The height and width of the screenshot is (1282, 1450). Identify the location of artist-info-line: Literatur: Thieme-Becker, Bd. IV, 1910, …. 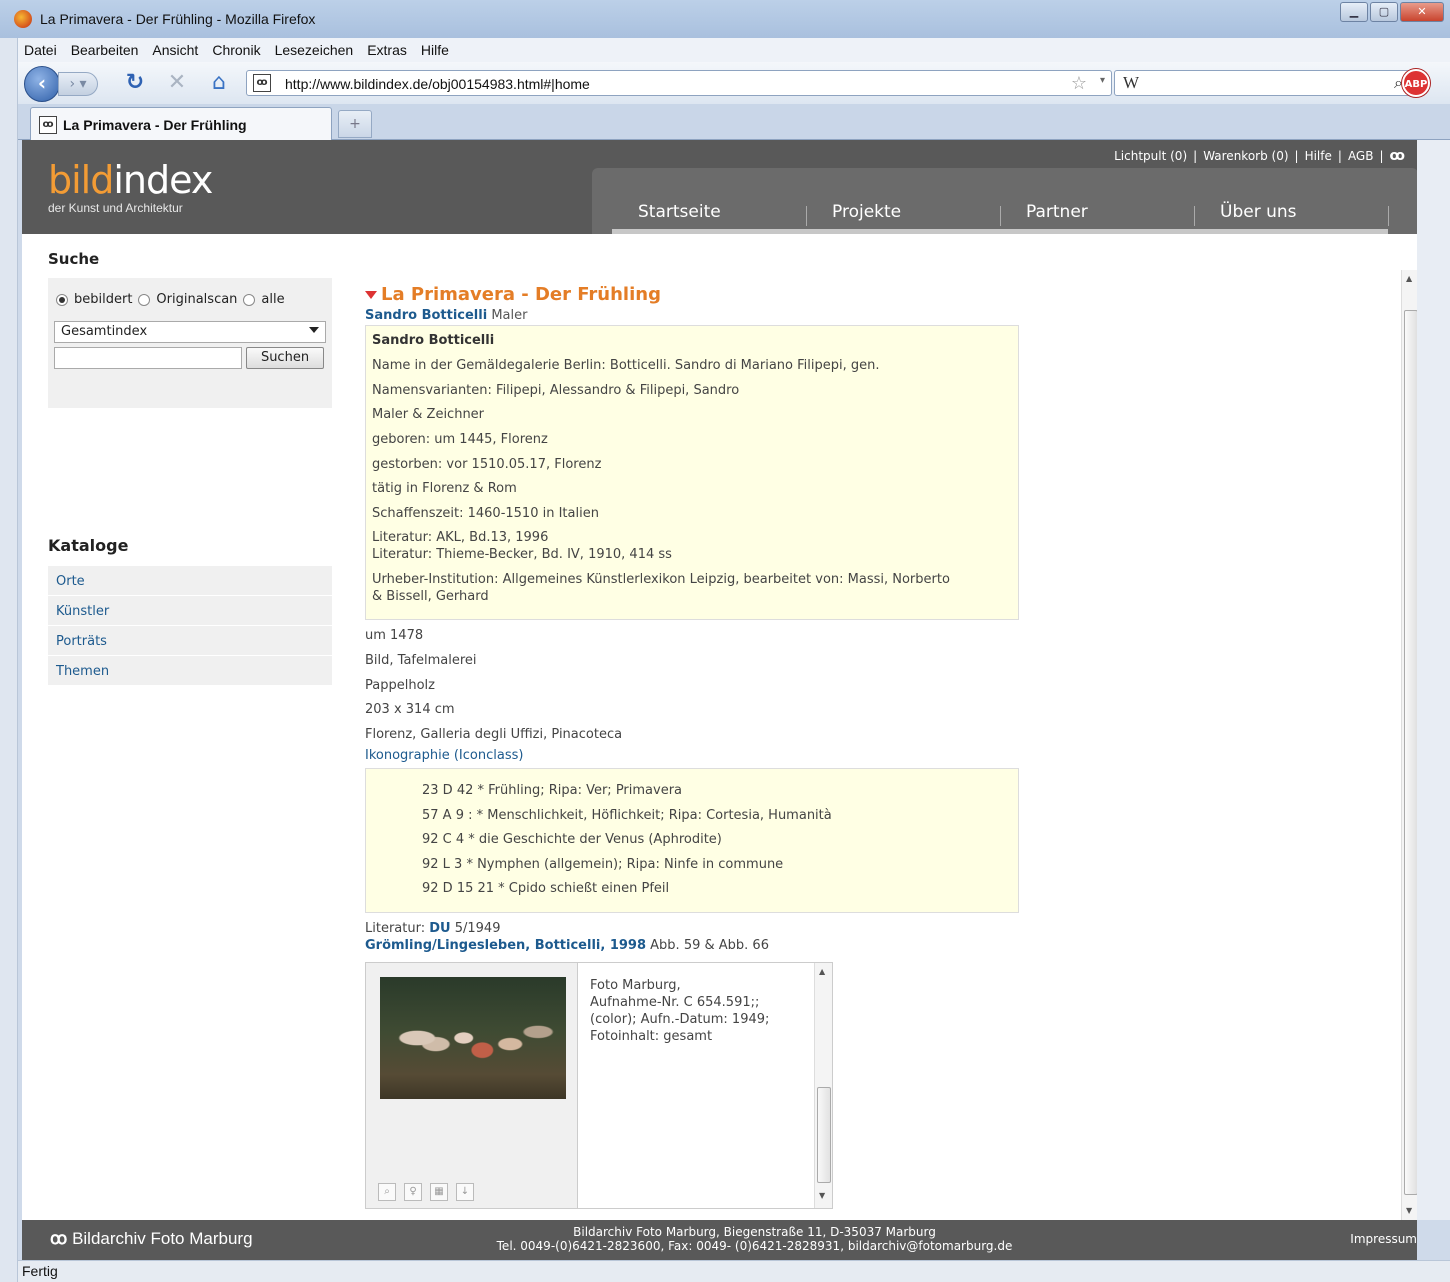
(522, 554).